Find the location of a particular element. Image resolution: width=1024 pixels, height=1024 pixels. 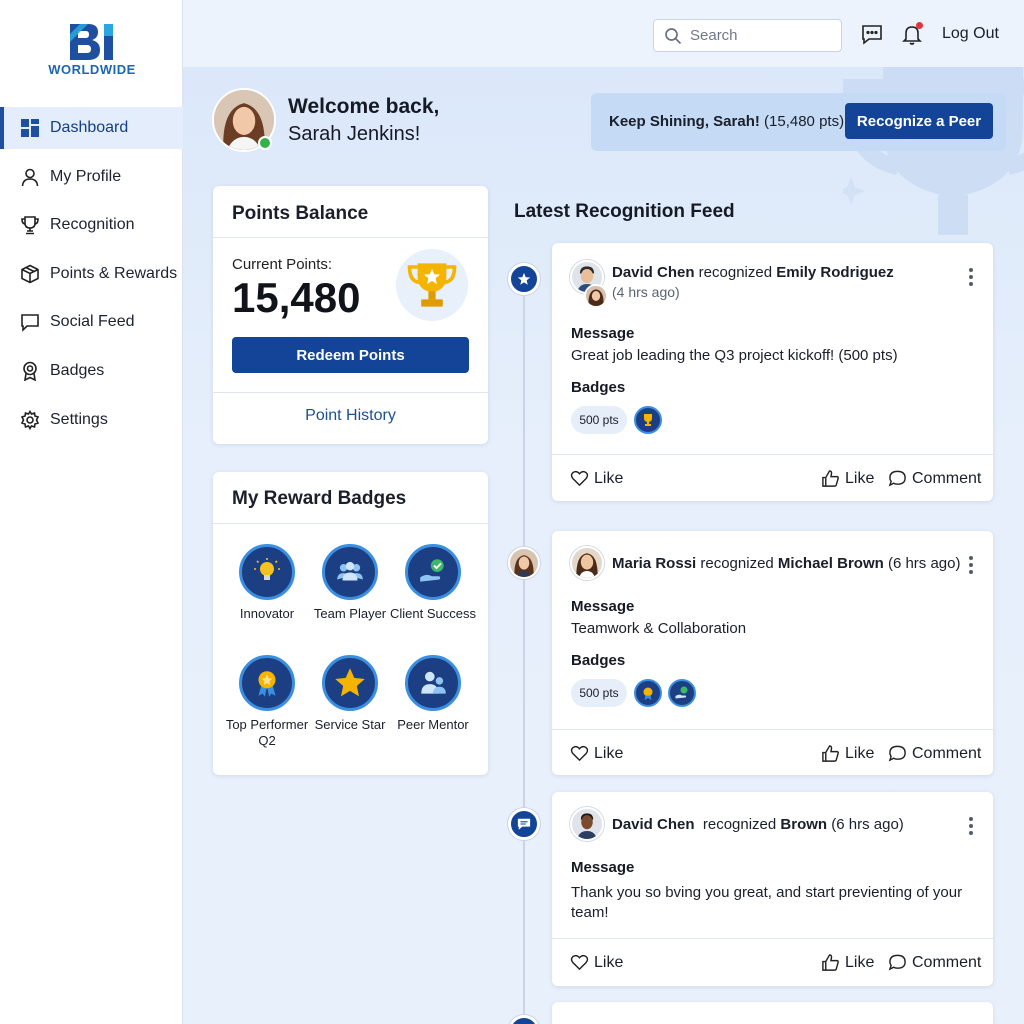

receiver-name: Michael Brown is located at coordinates (831, 563).